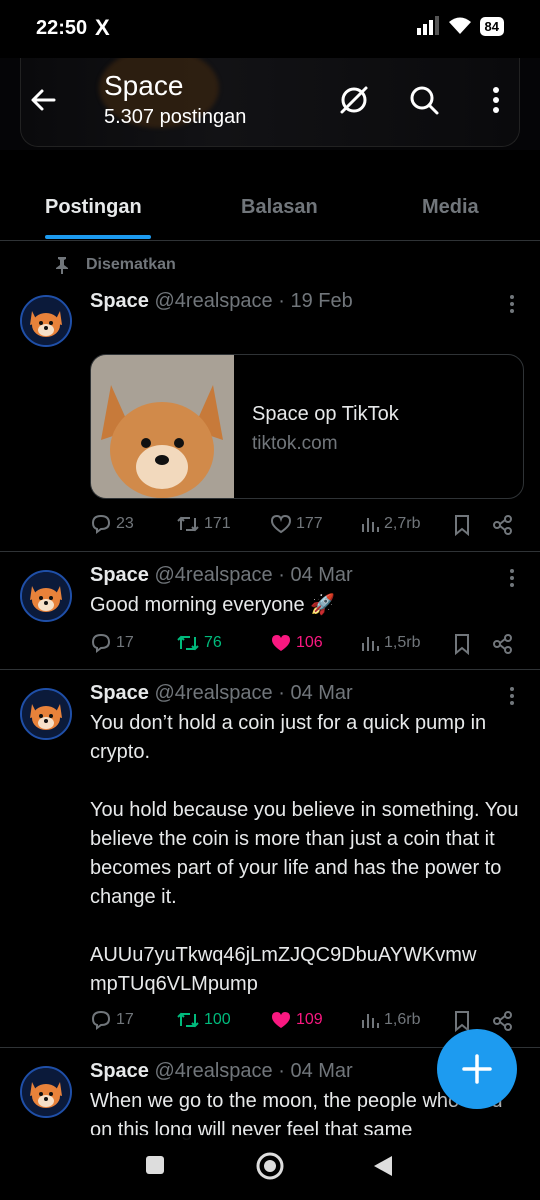 This screenshot has width=540, height=1200. I want to click on tweet-actions: 23 171 177 2,7rb, so click(305, 526).